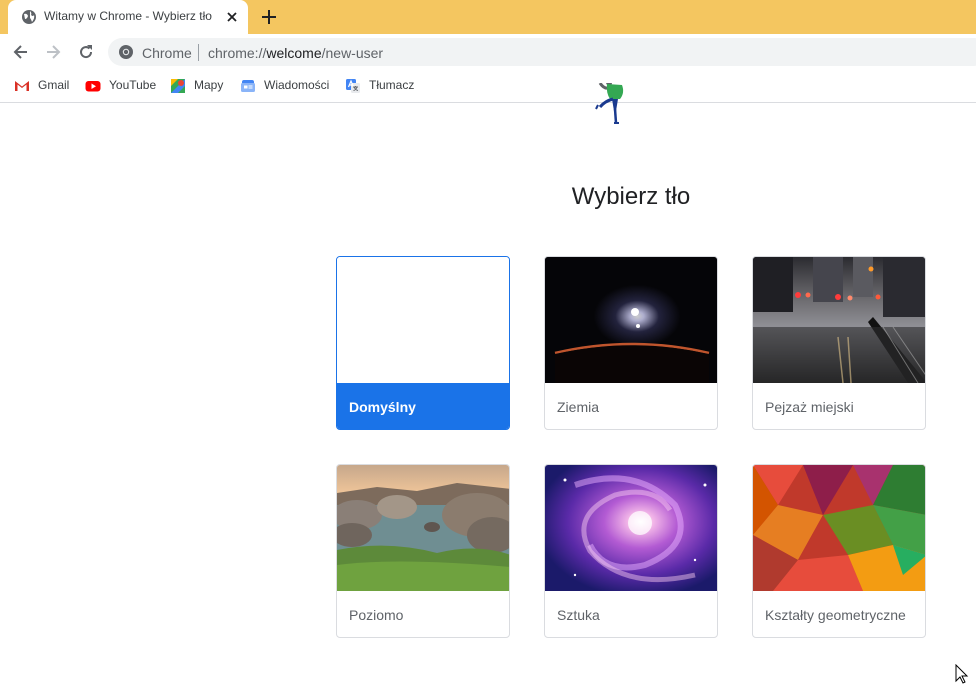  What do you see at coordinates (22, 86) in the screenshot?
I see `gmail-icon` at bounding box center [22, 86].